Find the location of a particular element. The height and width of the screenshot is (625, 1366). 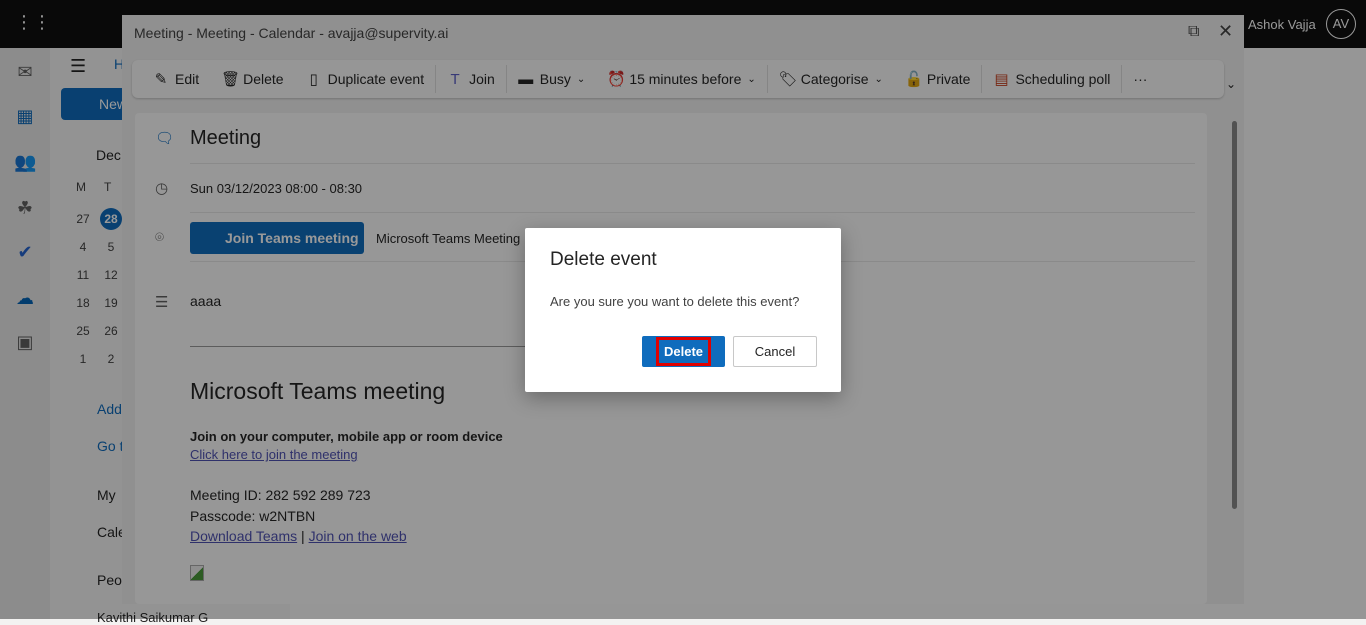

pencil-icon: ✎ is located at coordinates (161, 79).